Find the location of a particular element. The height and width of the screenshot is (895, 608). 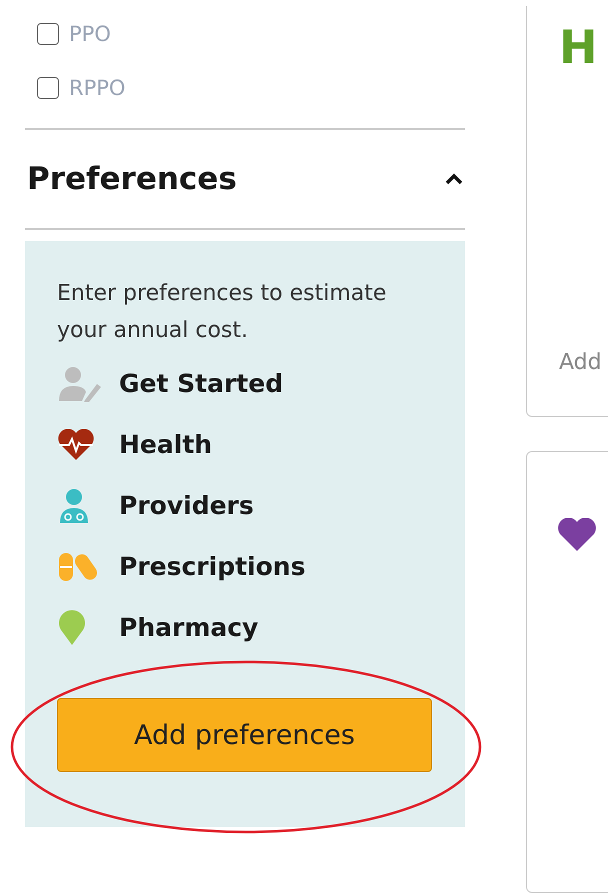

plan-link: Add is located at coordinates (580, 362).